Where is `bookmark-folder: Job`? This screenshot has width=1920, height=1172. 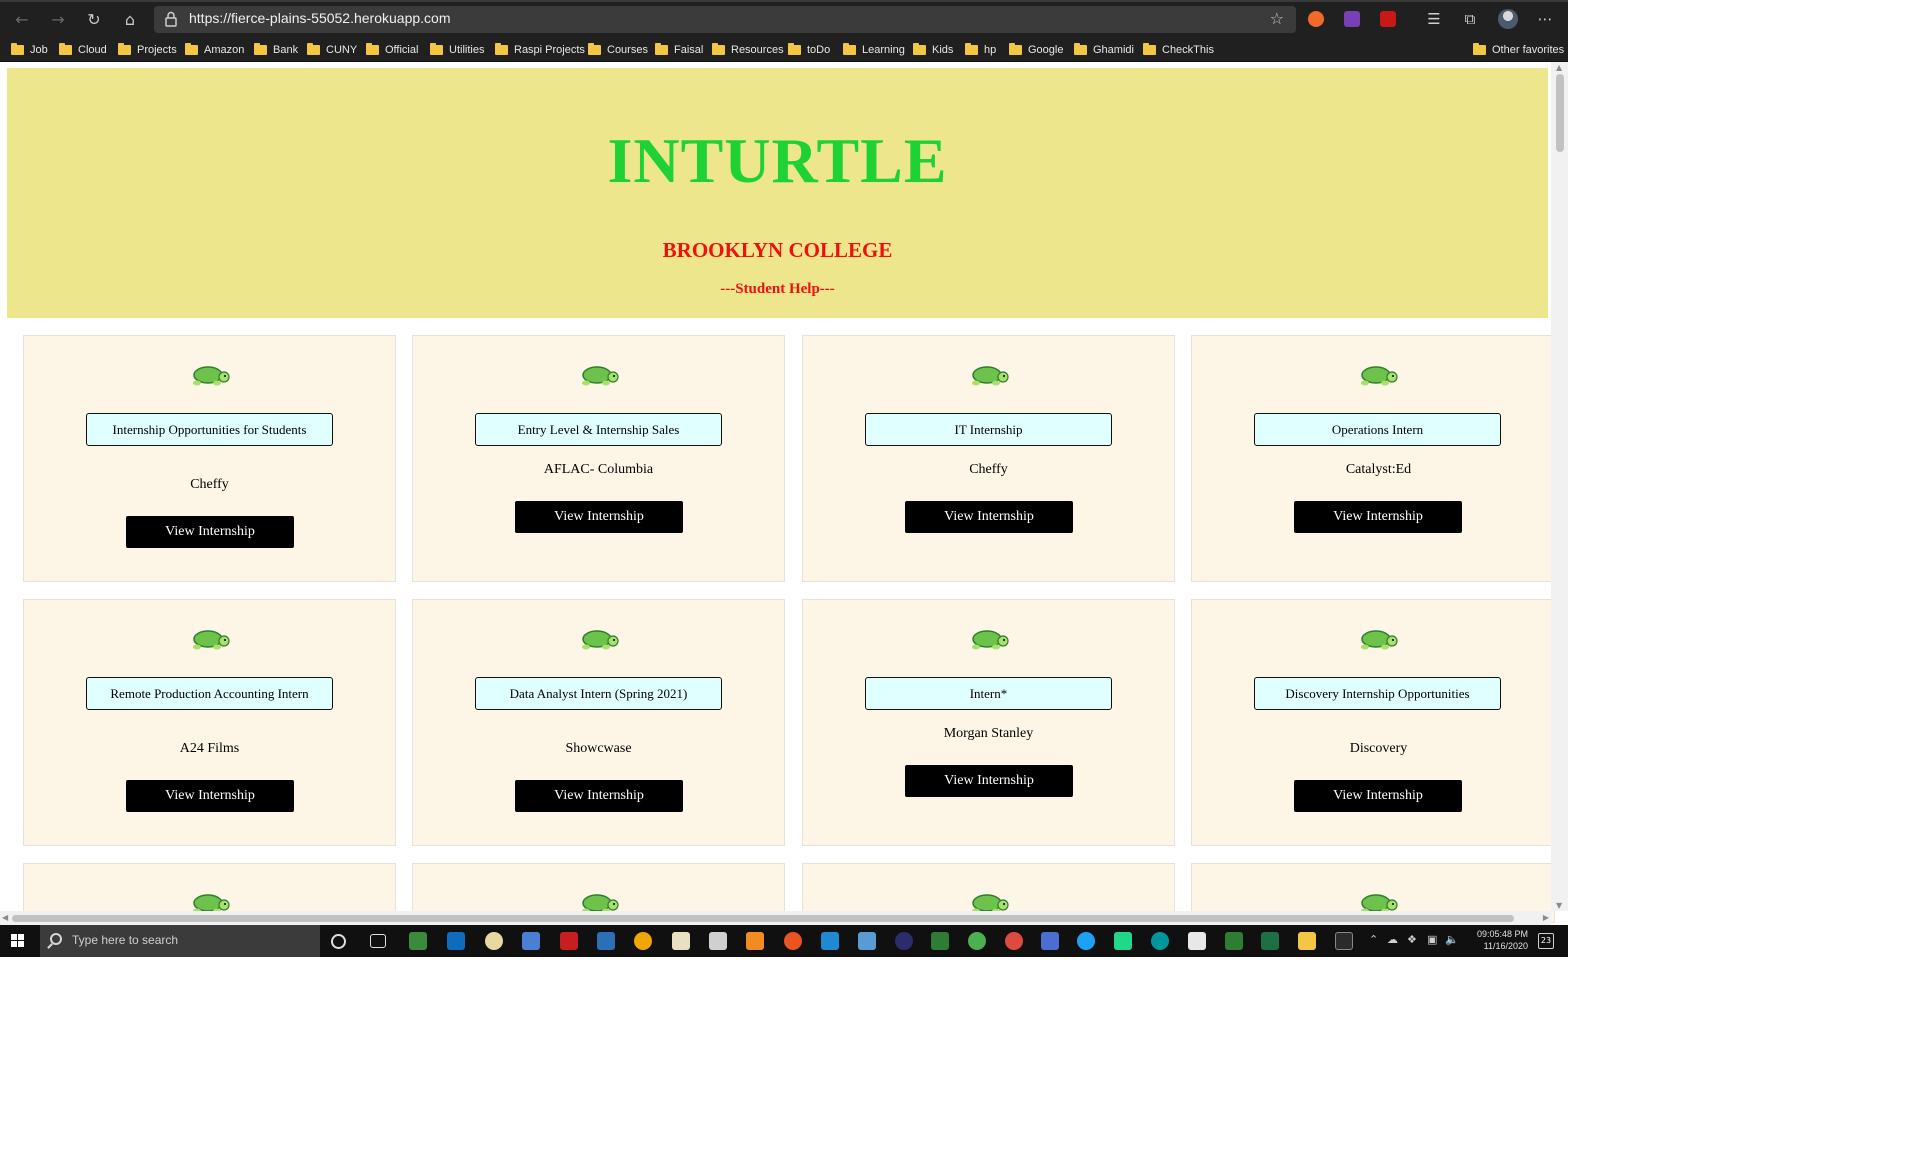 bookmark-folder: Job is located at coordinates (29, 50).